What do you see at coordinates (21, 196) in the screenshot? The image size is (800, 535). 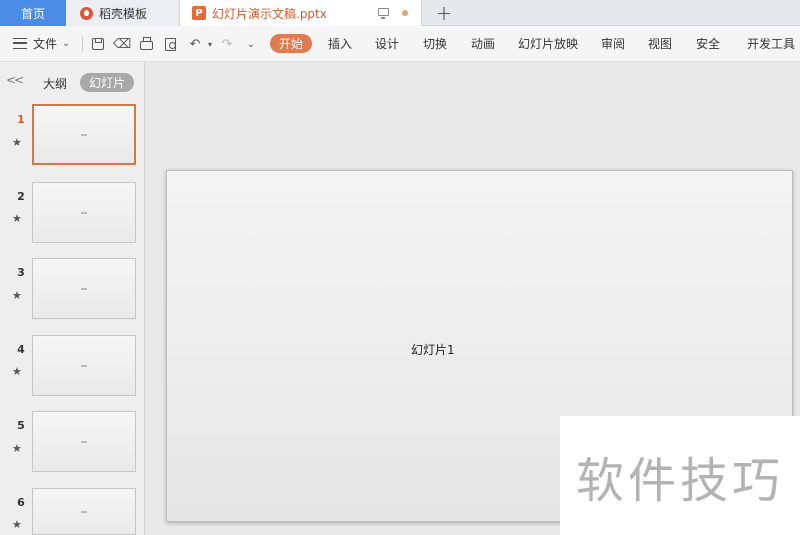 I see `slide-number: 2` at bounding box center [21, 196].